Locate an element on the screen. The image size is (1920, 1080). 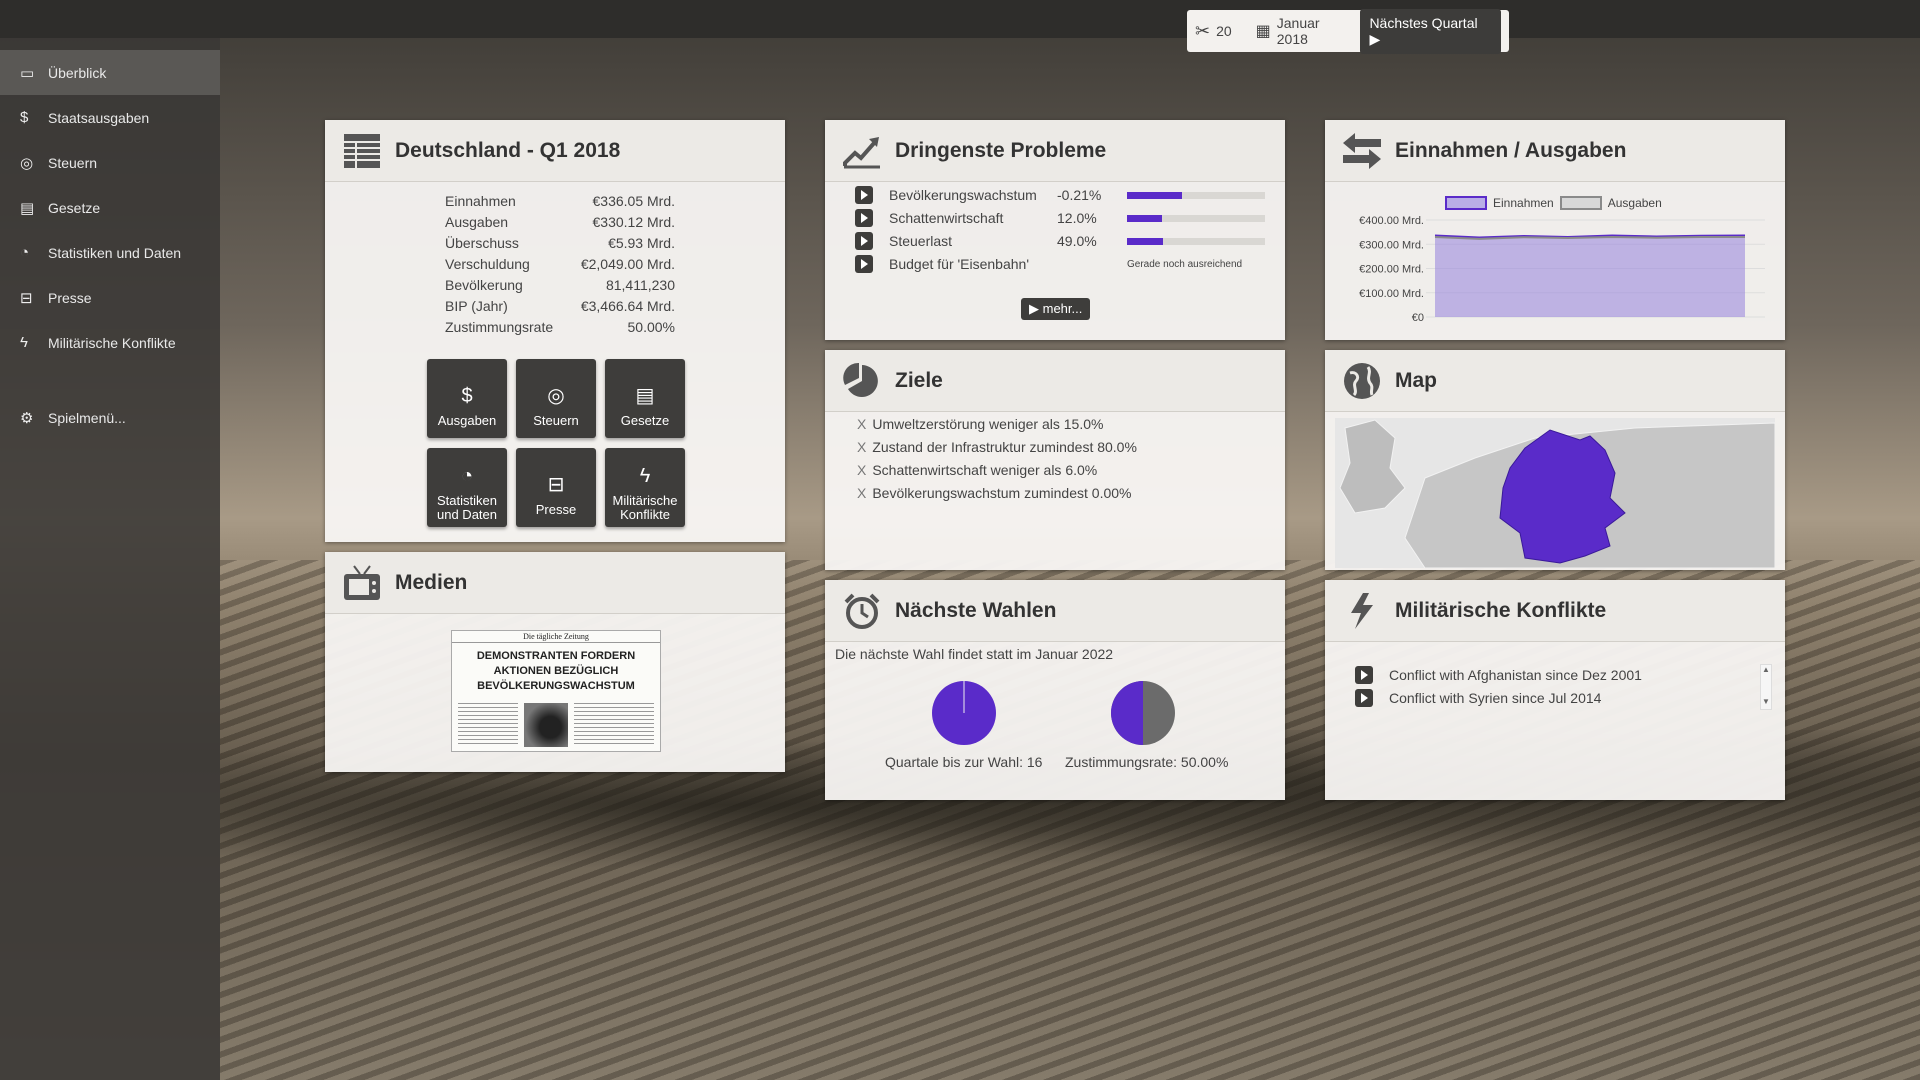
stat-row: Ausgaben €330.12 Mrd. is located at coordinates (560, 221).